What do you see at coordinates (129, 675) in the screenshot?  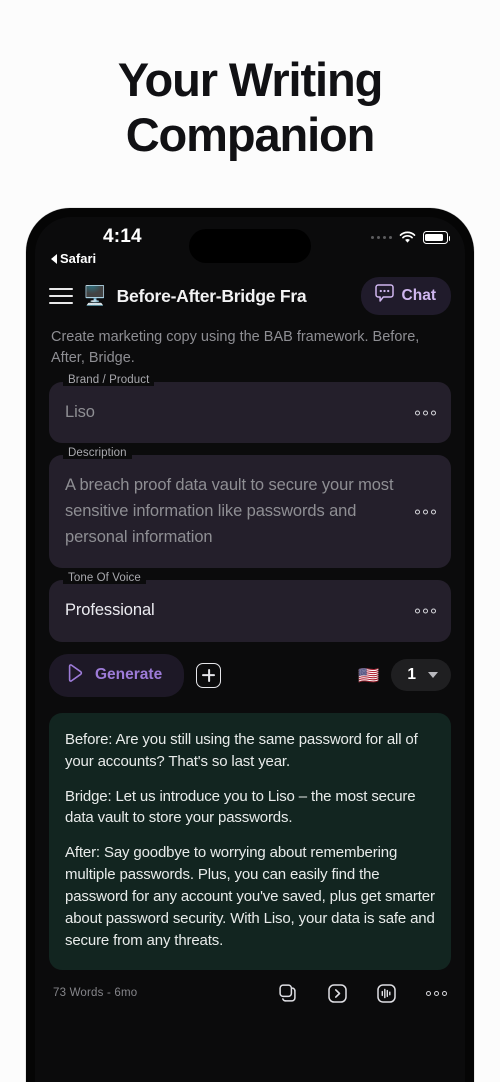 I see `generate-button-label: Generate` at bounding box center [129, 675].